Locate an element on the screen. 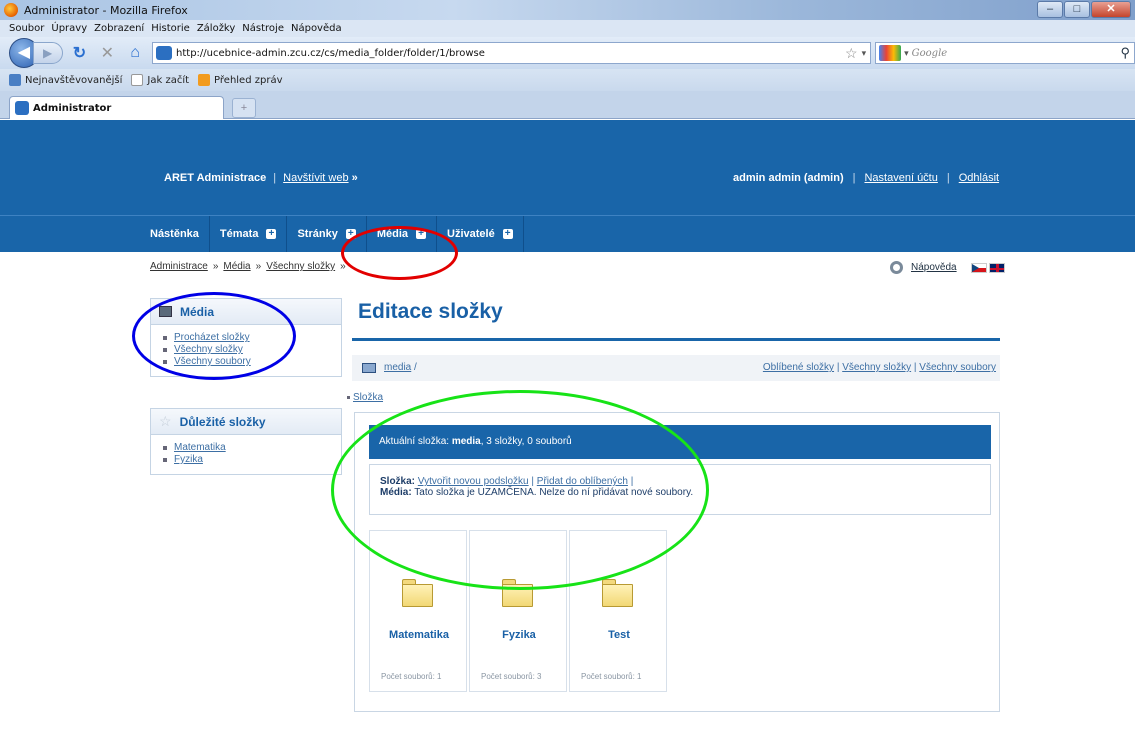 The image size is (1135, 738). folder-label: Složka: is located at coordinates (398, 481).